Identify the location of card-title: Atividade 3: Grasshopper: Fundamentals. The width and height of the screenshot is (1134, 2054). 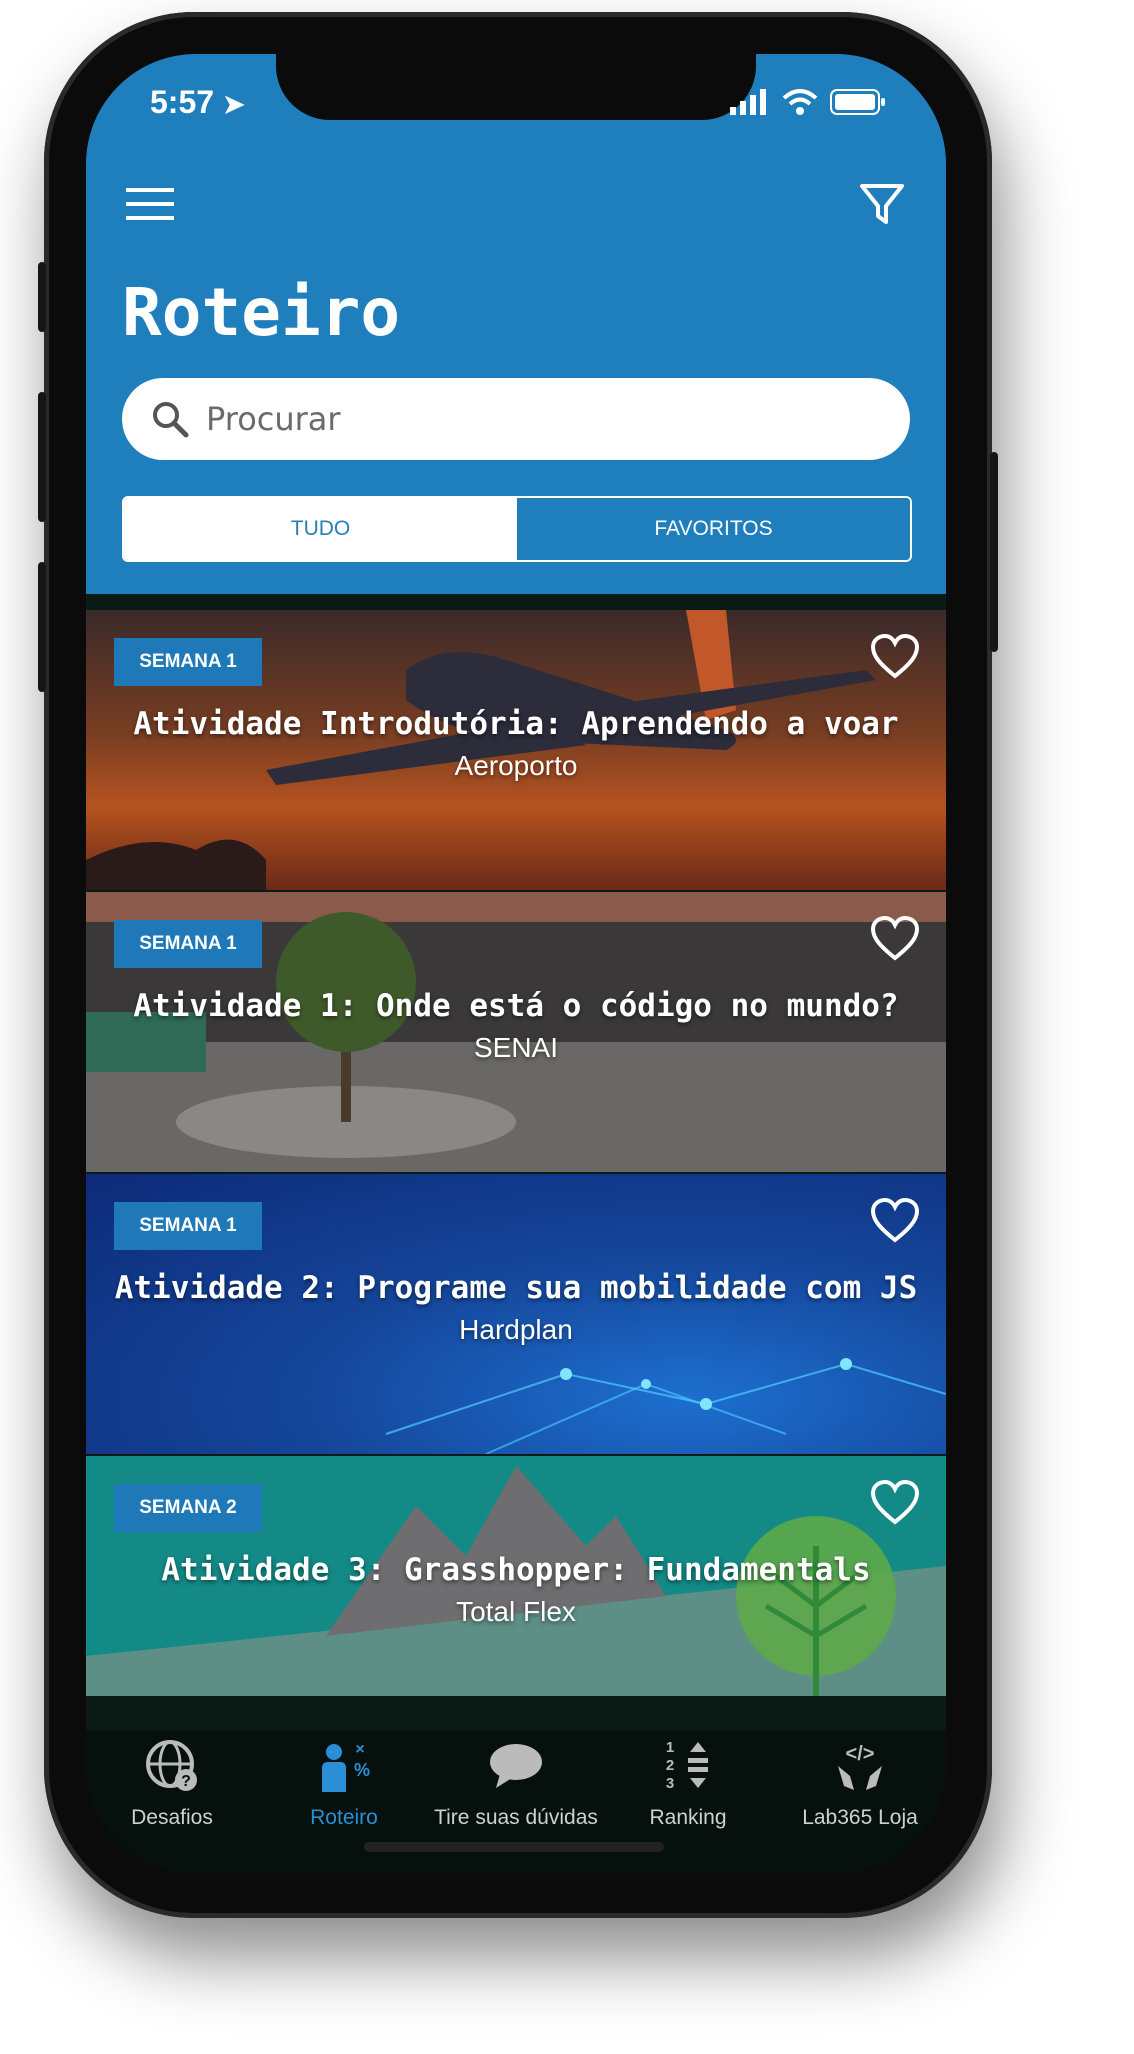
(516, 1570).